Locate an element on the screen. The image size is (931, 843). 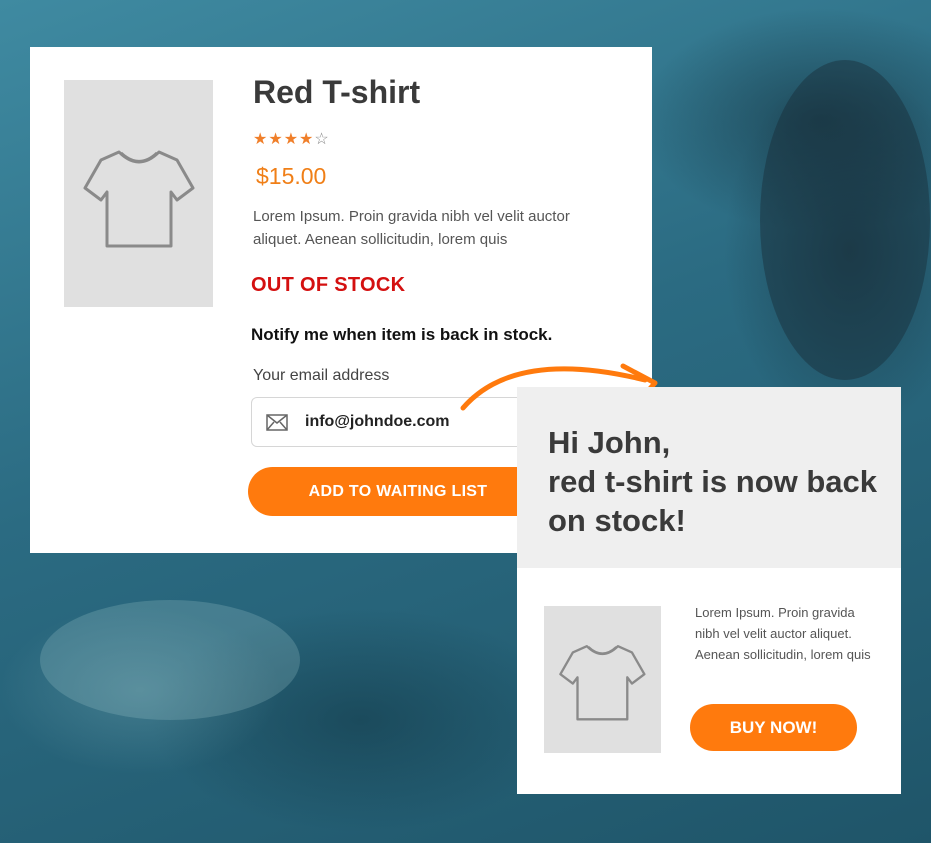
star-empty-icon: ☆ is located at coordinates (322, 139).